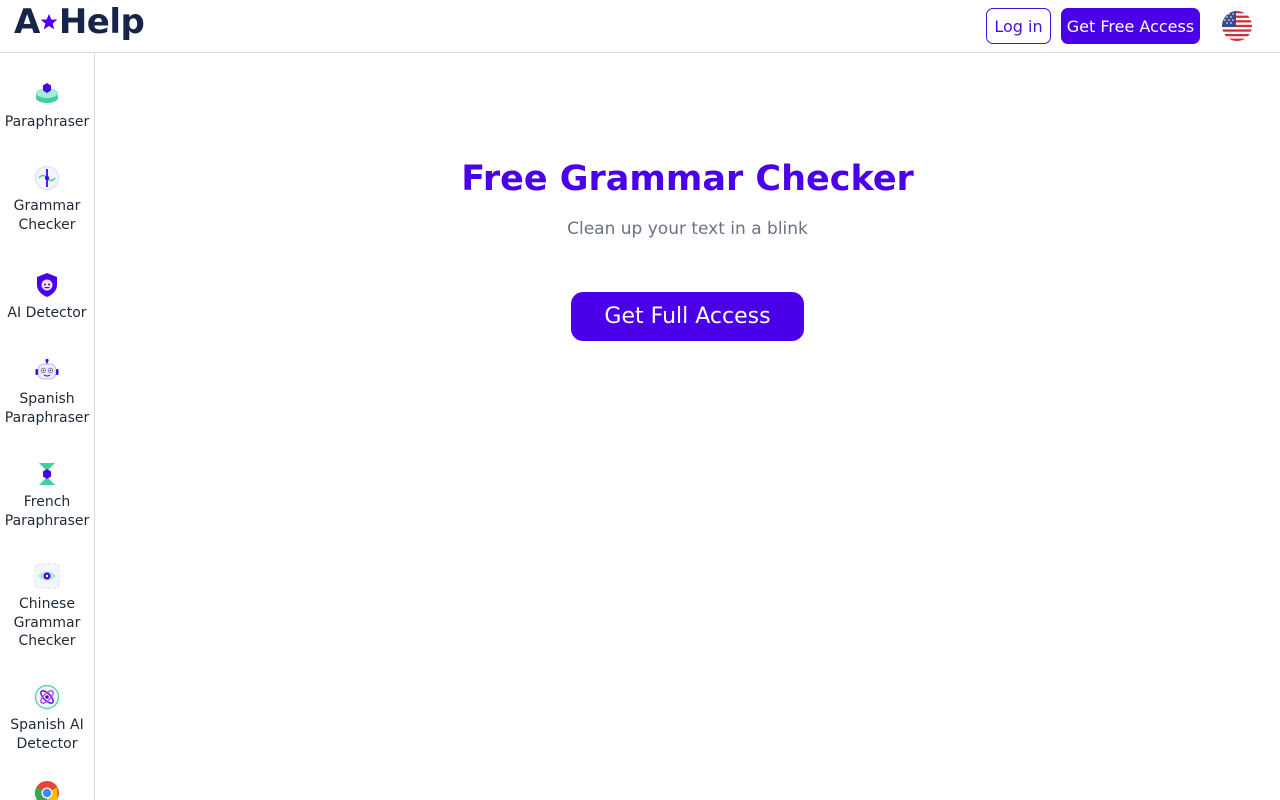 The width and height of the screenshot is (1280, 800). Describe the element at coordinates (49, 21) in the screenshot. I see `star-icon` at that location.